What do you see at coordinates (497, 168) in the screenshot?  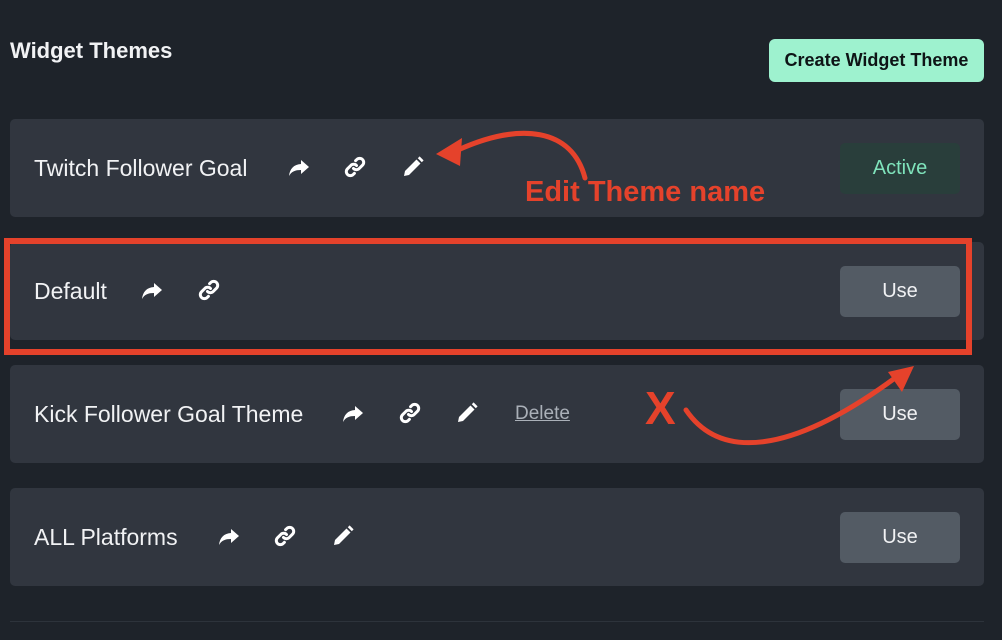 I see `theme-row-twitch-follower-goal: Twitch Follower Goal Active` at bounding box center [497, 168].